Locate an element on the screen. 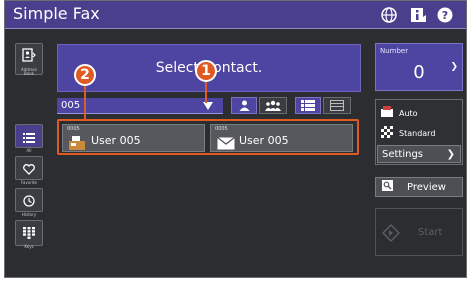  history-icon is located at coordinates (29, 201).